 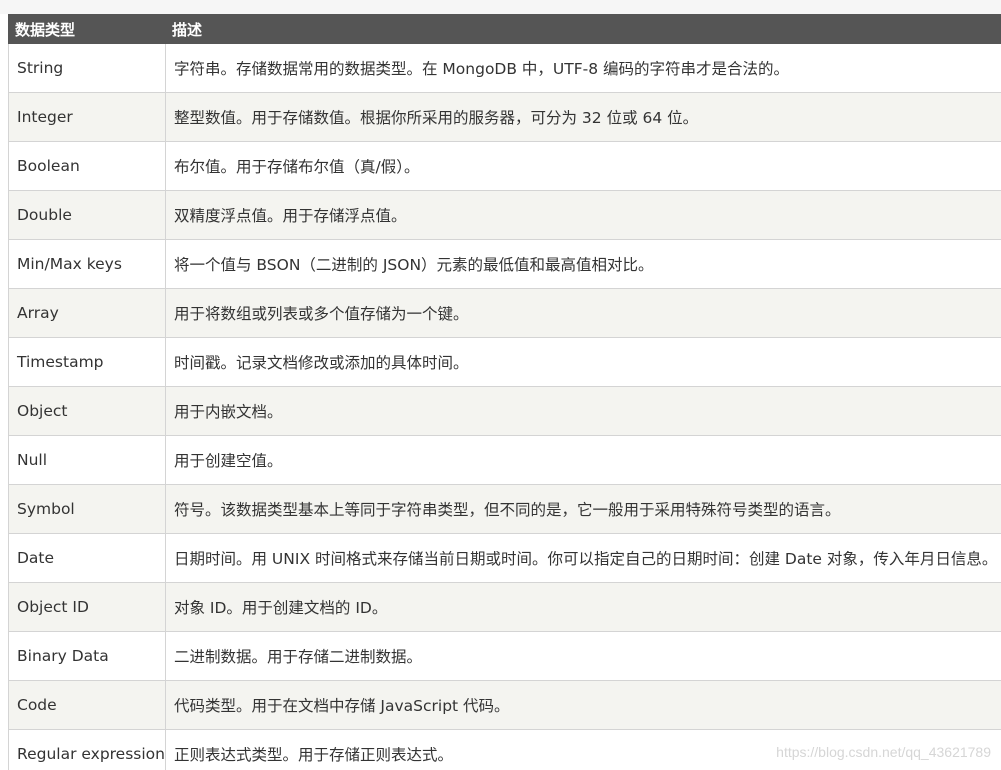 What do you see at coordinates (500, 7) in the screenshot?
I see `top-strip` at bounding box center [500, 7].